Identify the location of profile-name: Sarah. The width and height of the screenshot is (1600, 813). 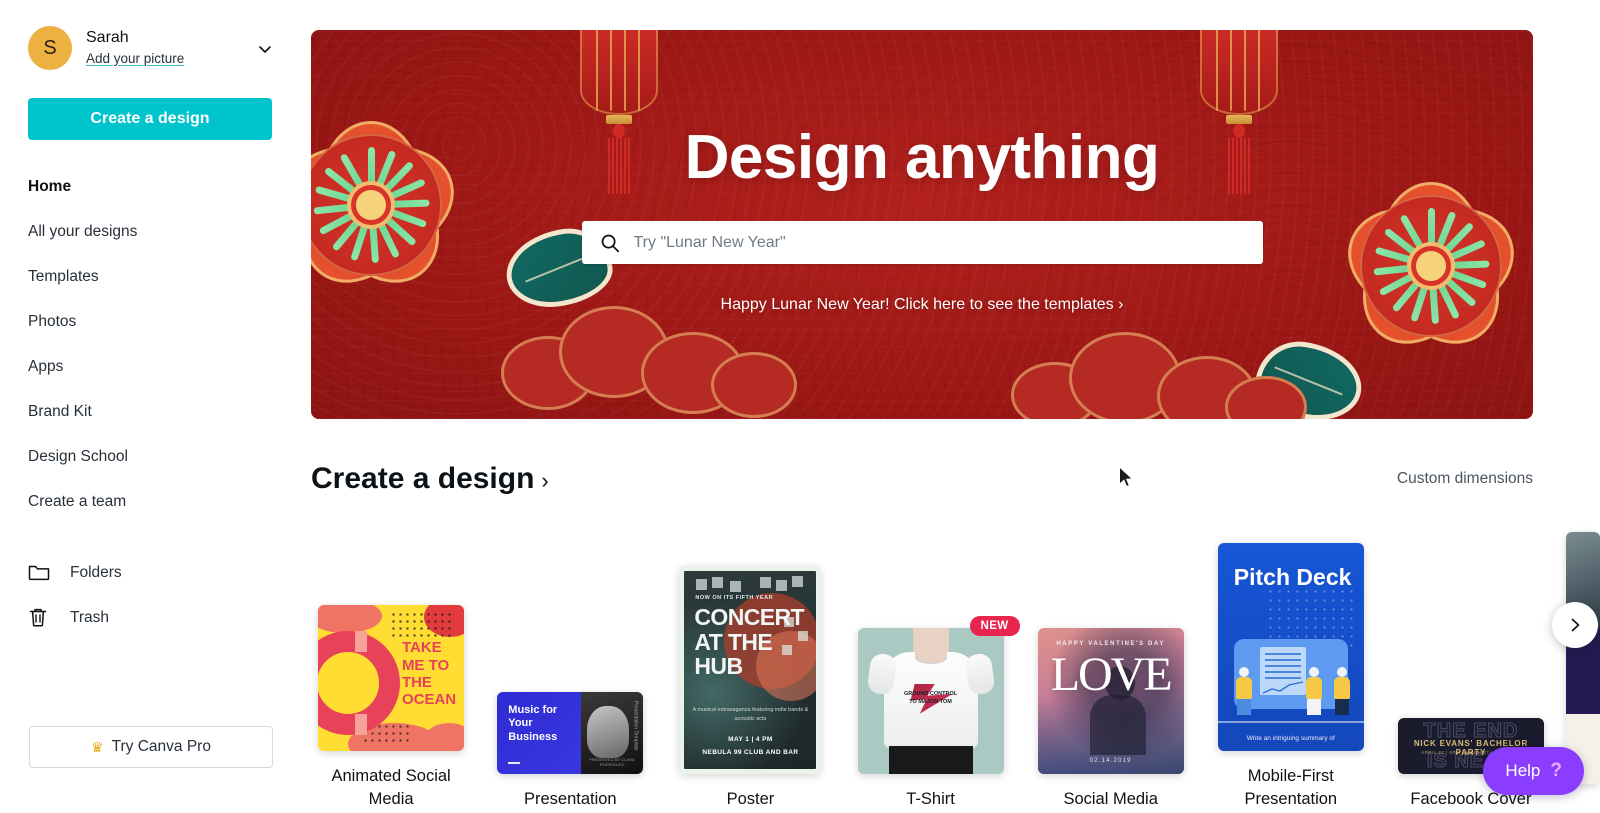
(107, 38).